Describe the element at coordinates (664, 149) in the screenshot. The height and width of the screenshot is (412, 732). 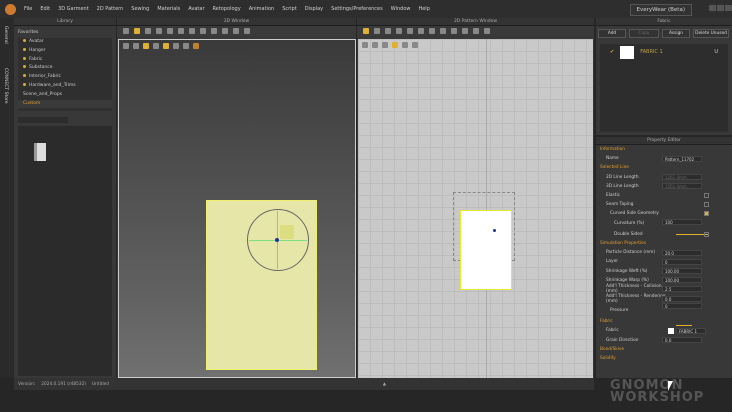
I see `section-information: Information` at that location.